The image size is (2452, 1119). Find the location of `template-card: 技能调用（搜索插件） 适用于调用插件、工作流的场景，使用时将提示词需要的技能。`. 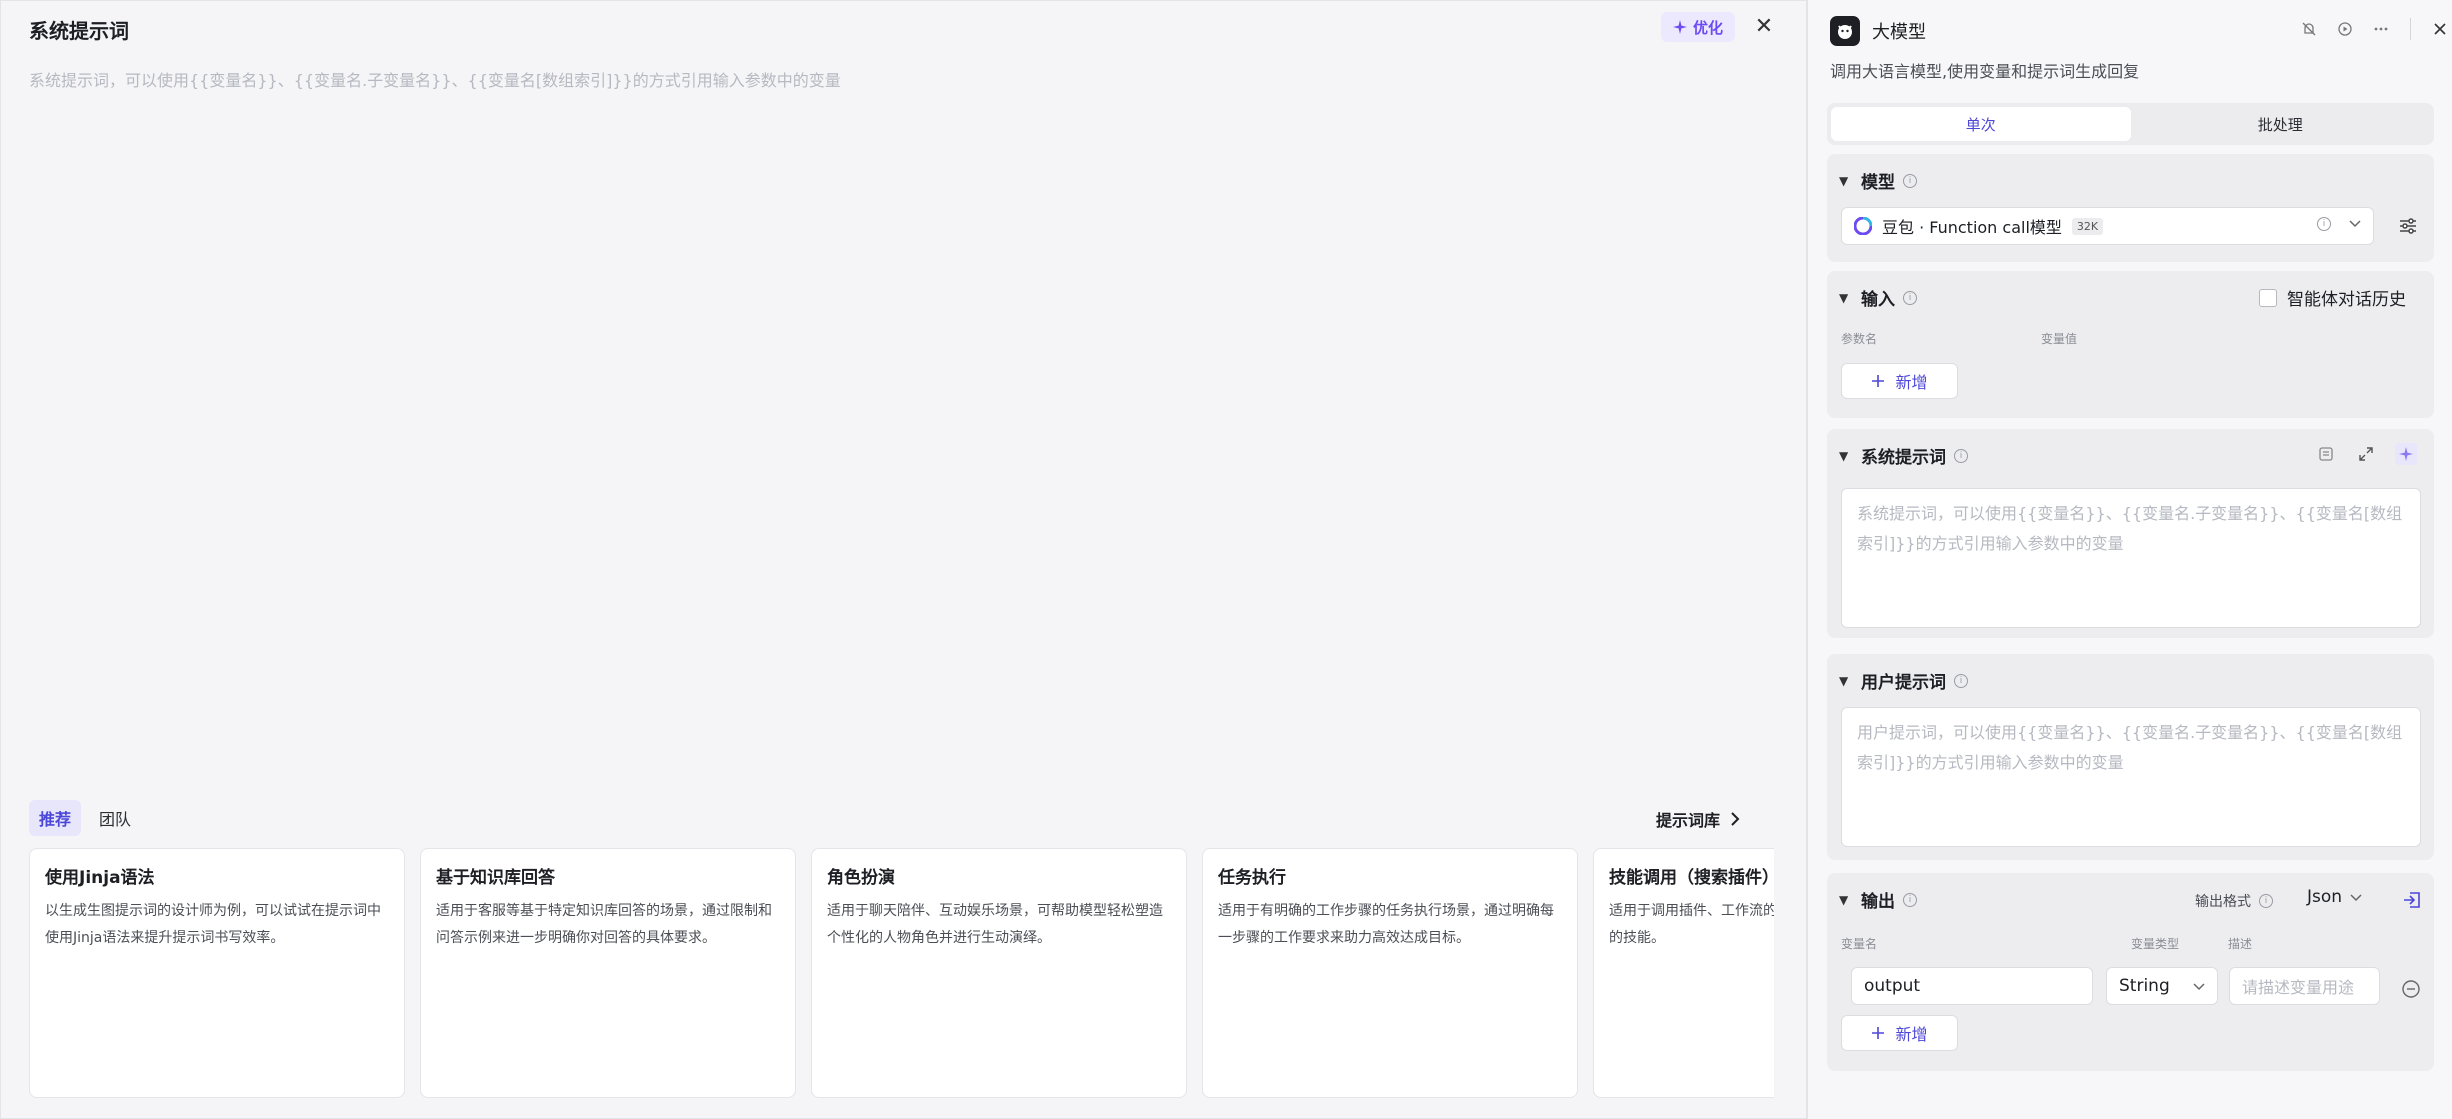

template-card: 技能调用（搜索插件） 适用于调用插件、工作流的场景，使用时将提示词需要的技能。 is located at coordinates (1683, 973).